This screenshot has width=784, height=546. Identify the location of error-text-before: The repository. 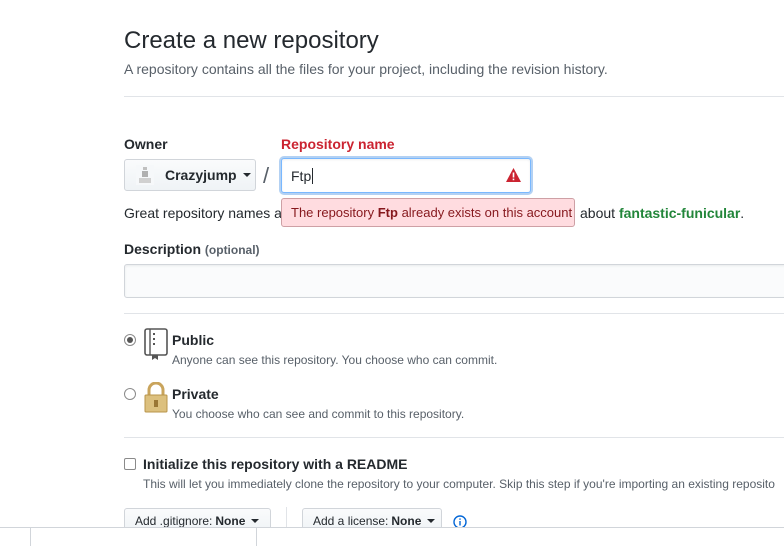
(333, 212).